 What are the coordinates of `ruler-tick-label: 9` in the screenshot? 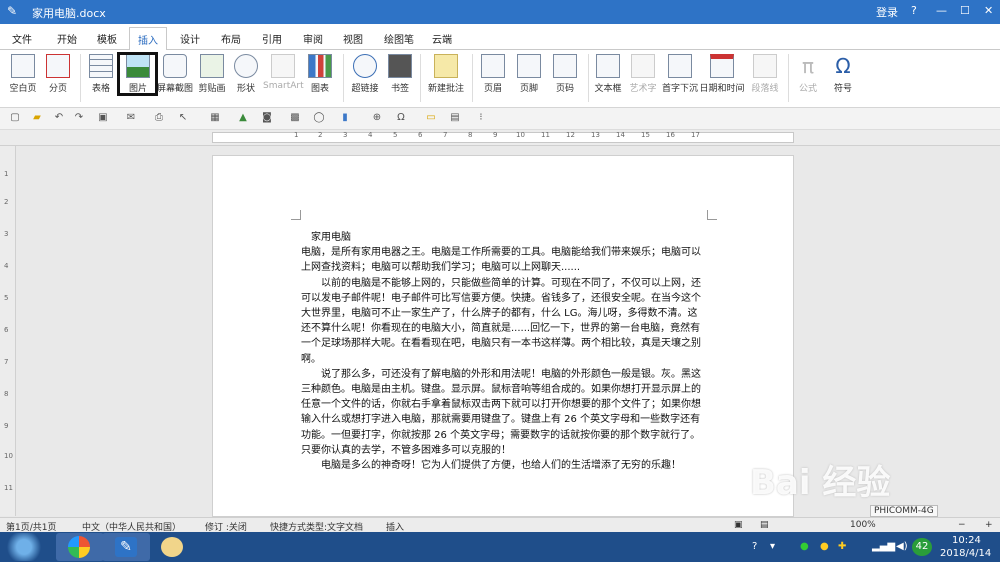 It's located at (495, 135).